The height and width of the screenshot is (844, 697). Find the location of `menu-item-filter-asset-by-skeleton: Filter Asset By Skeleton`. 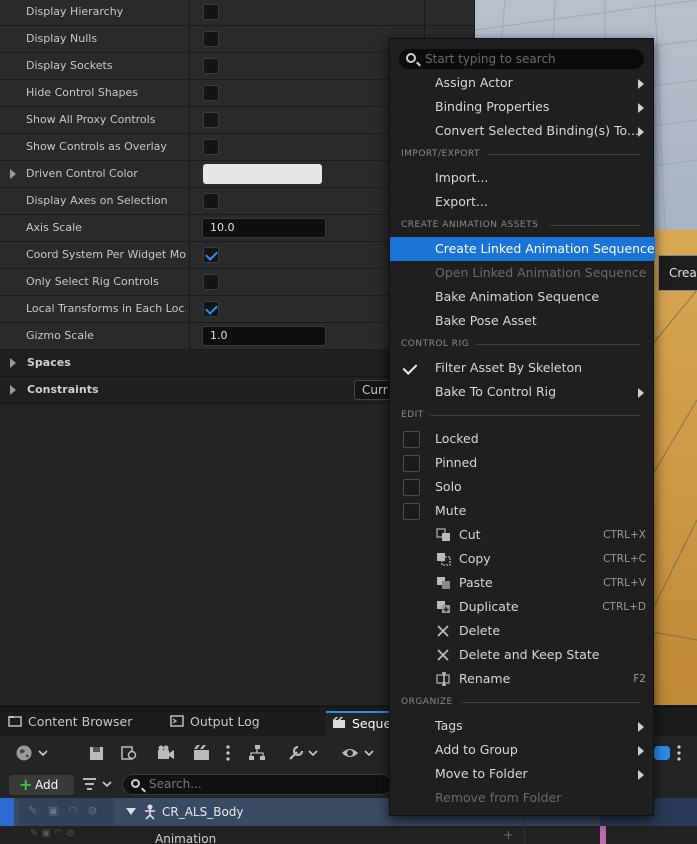

menu-item-filter-asset-by-skeleton: Filter Asset By Skeleton is located at coordinates (522, 368).